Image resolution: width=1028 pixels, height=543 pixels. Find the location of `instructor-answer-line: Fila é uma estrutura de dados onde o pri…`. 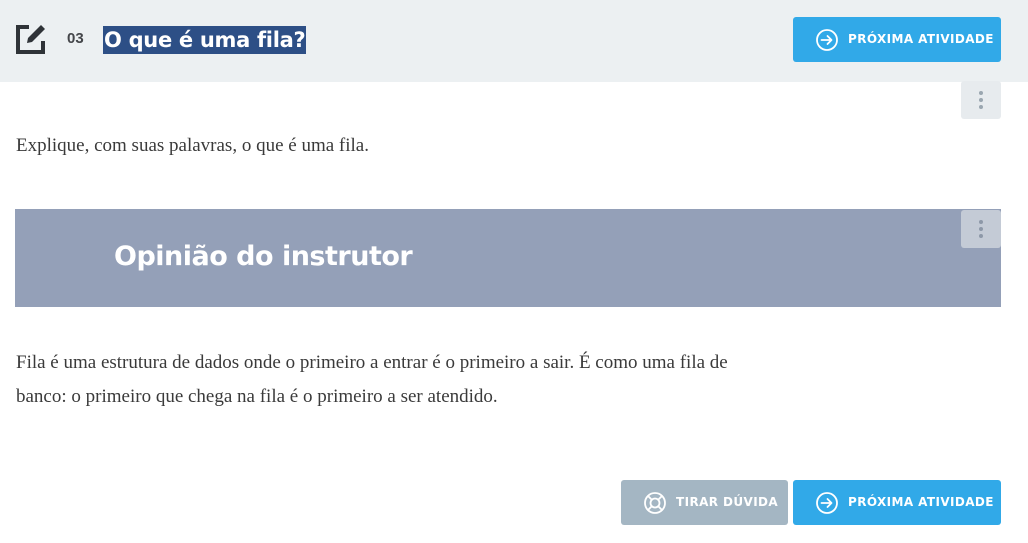

instructor-answer-line: Fila é uma estrutura de dados onde o pri… is located at coordinates (372, 362).